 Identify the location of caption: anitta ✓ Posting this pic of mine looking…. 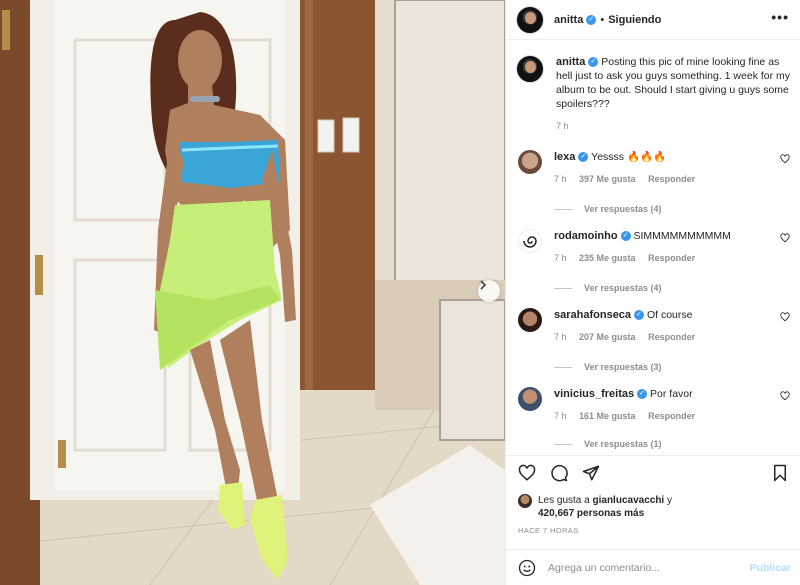
(656, 94).